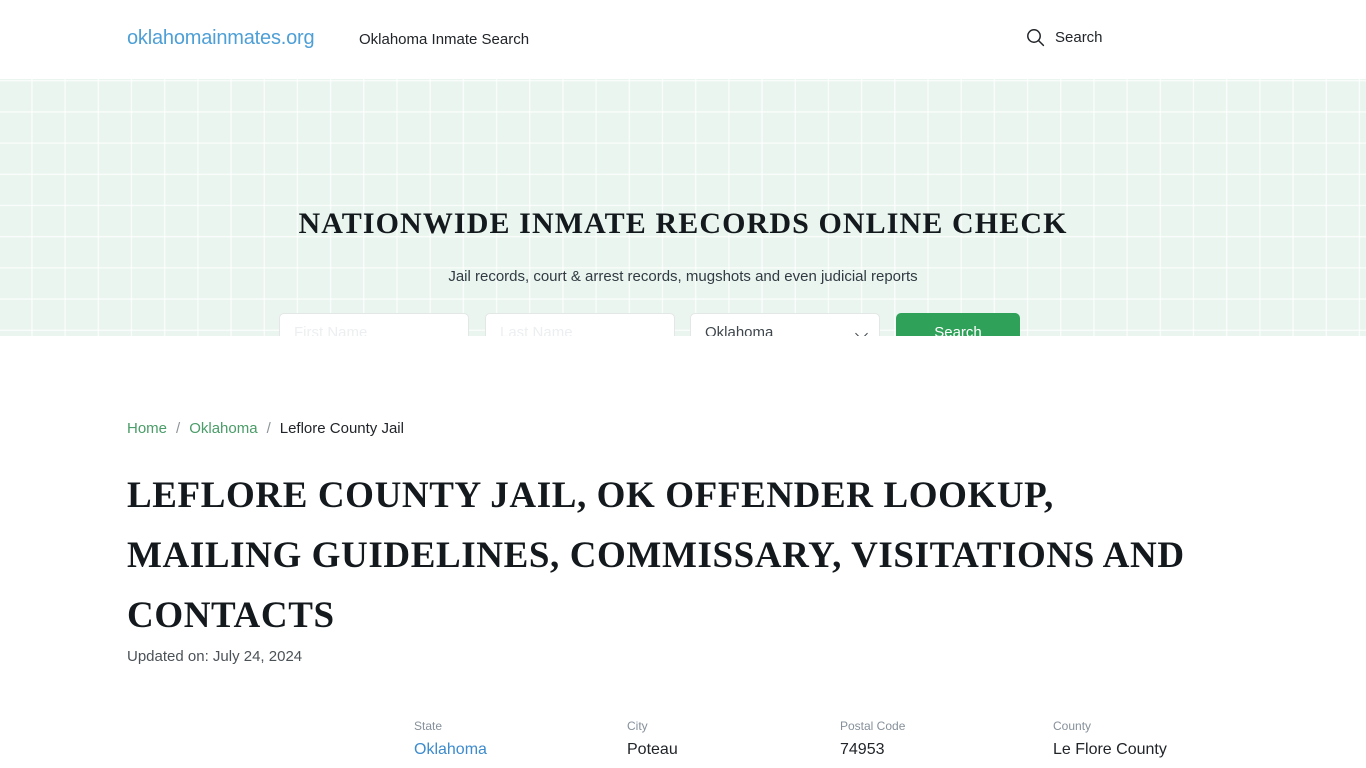 The width and height of the screenshot is (1366, 768). Describe the element at coordinates (1035, 37) in the screenshot. I see `search-icon` at that location.